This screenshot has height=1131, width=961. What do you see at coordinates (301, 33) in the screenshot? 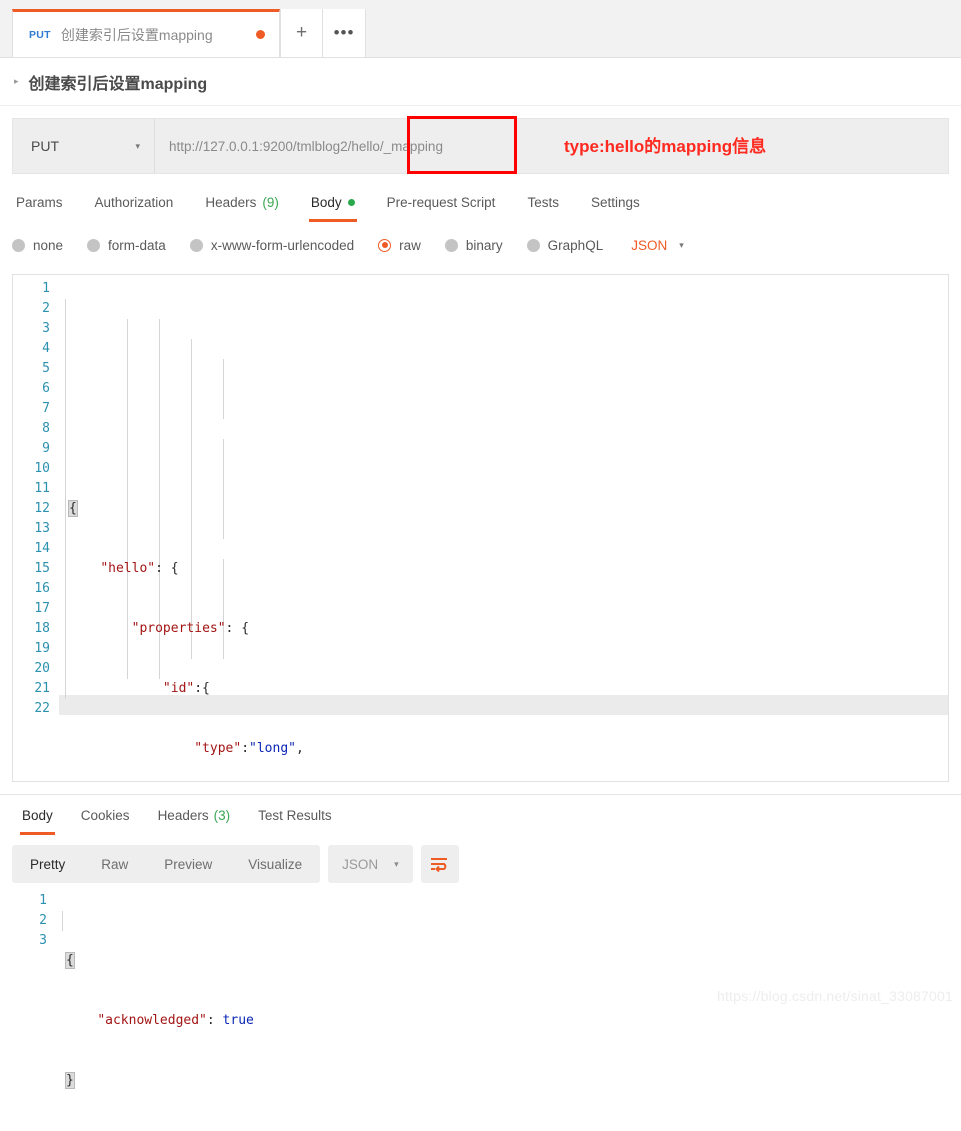
I see `new-tab-button: +` at bounding box center [301, 33].